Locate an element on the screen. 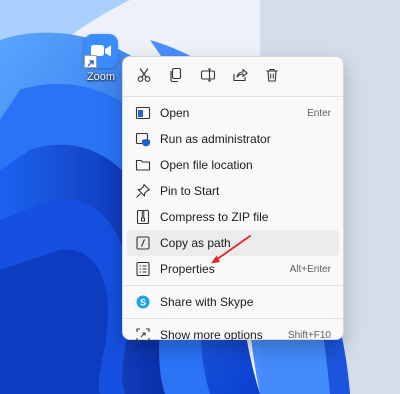  menu-item-show-more-options: Show more options Shift+F10 is located at coordinates (233, 335).